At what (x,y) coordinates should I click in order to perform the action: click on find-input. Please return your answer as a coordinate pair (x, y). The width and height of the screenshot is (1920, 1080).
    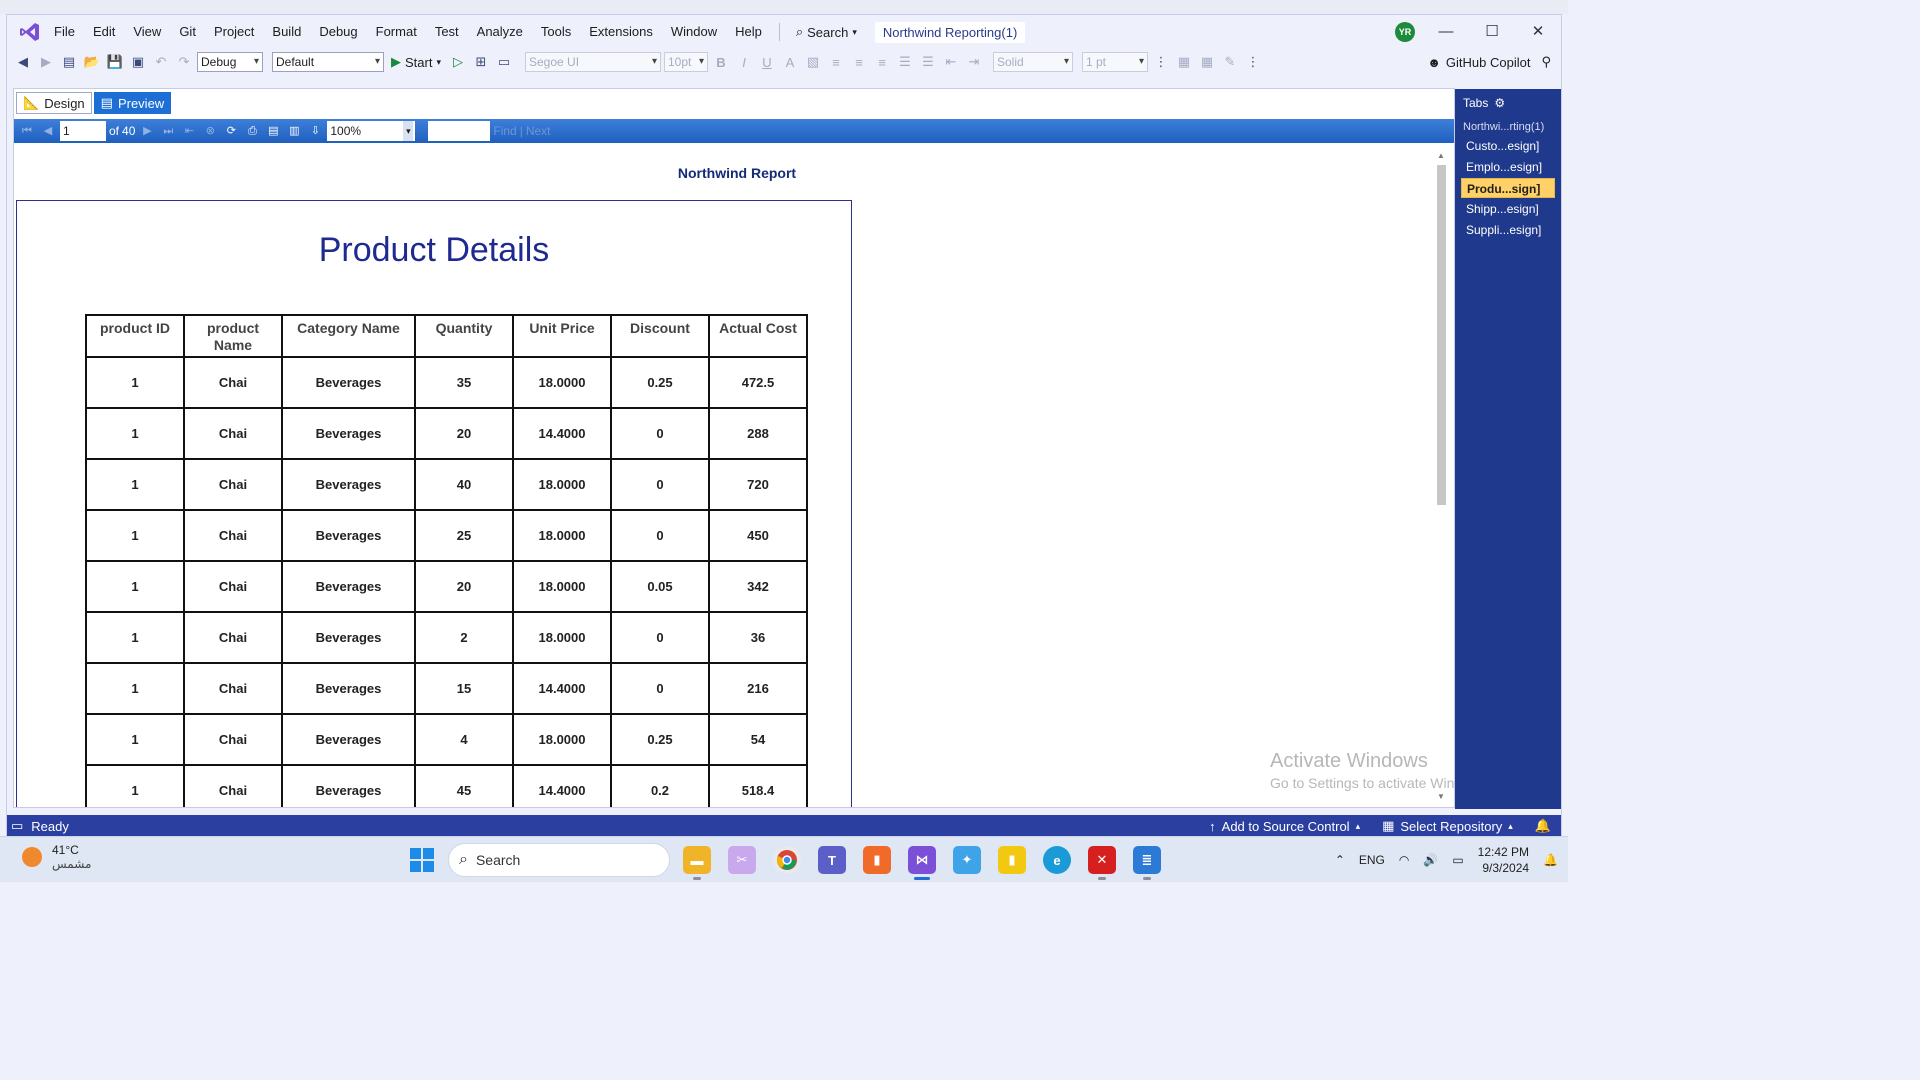
    Looking at the image, I should click on (459, 131).